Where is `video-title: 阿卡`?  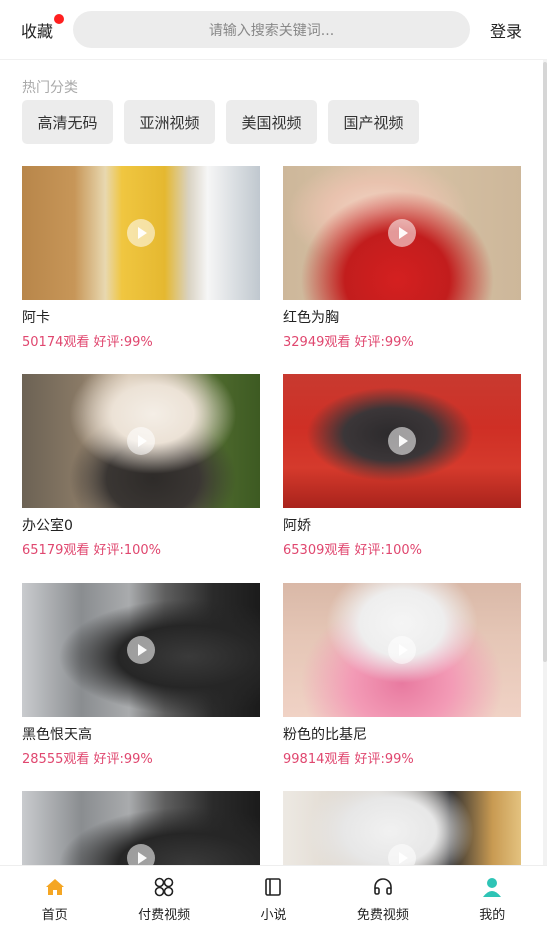 video-title: 阿卡 is located at coordinates (36, 318).